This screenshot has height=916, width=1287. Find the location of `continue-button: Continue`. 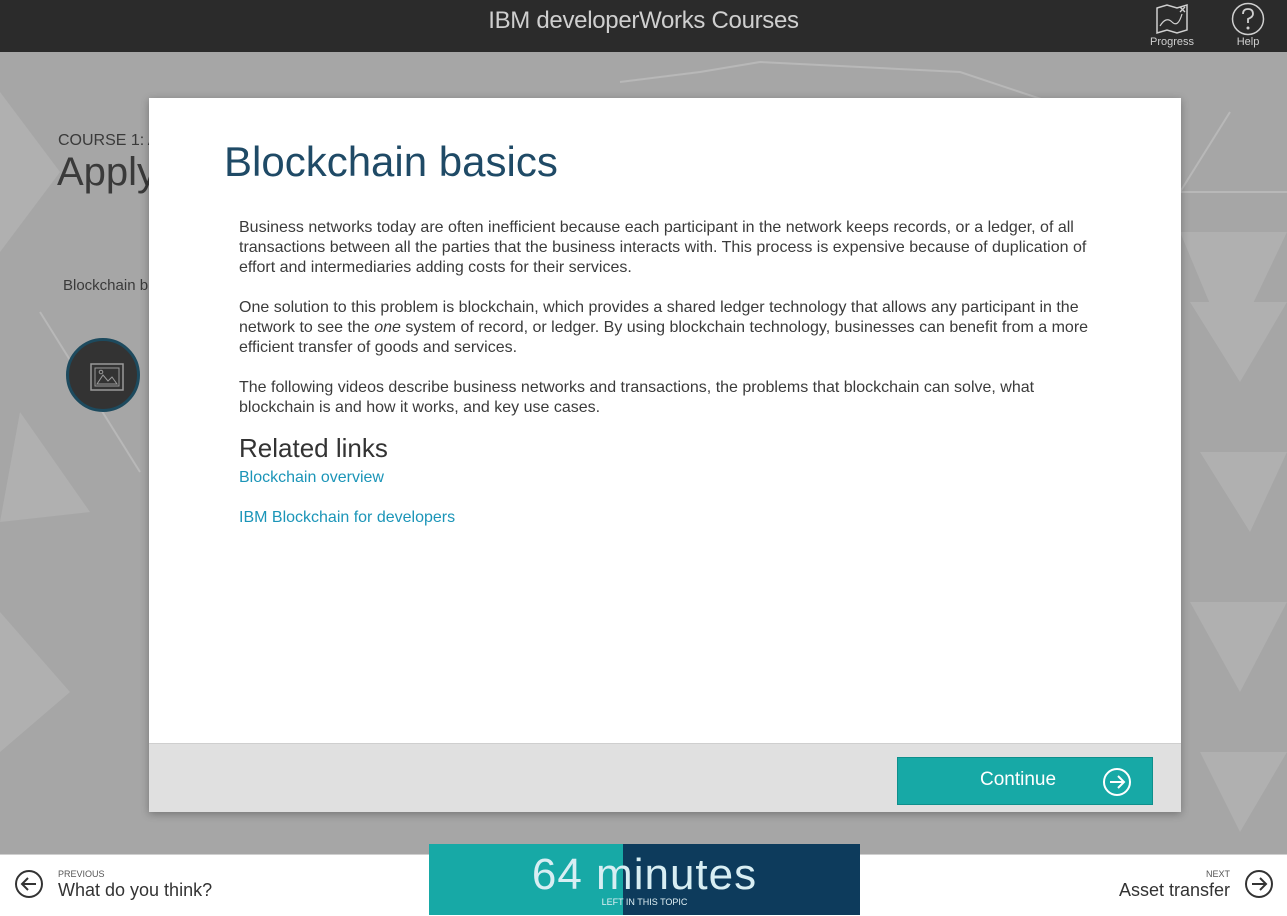

continue-button: Continue is located at coordinates (1025, 781).